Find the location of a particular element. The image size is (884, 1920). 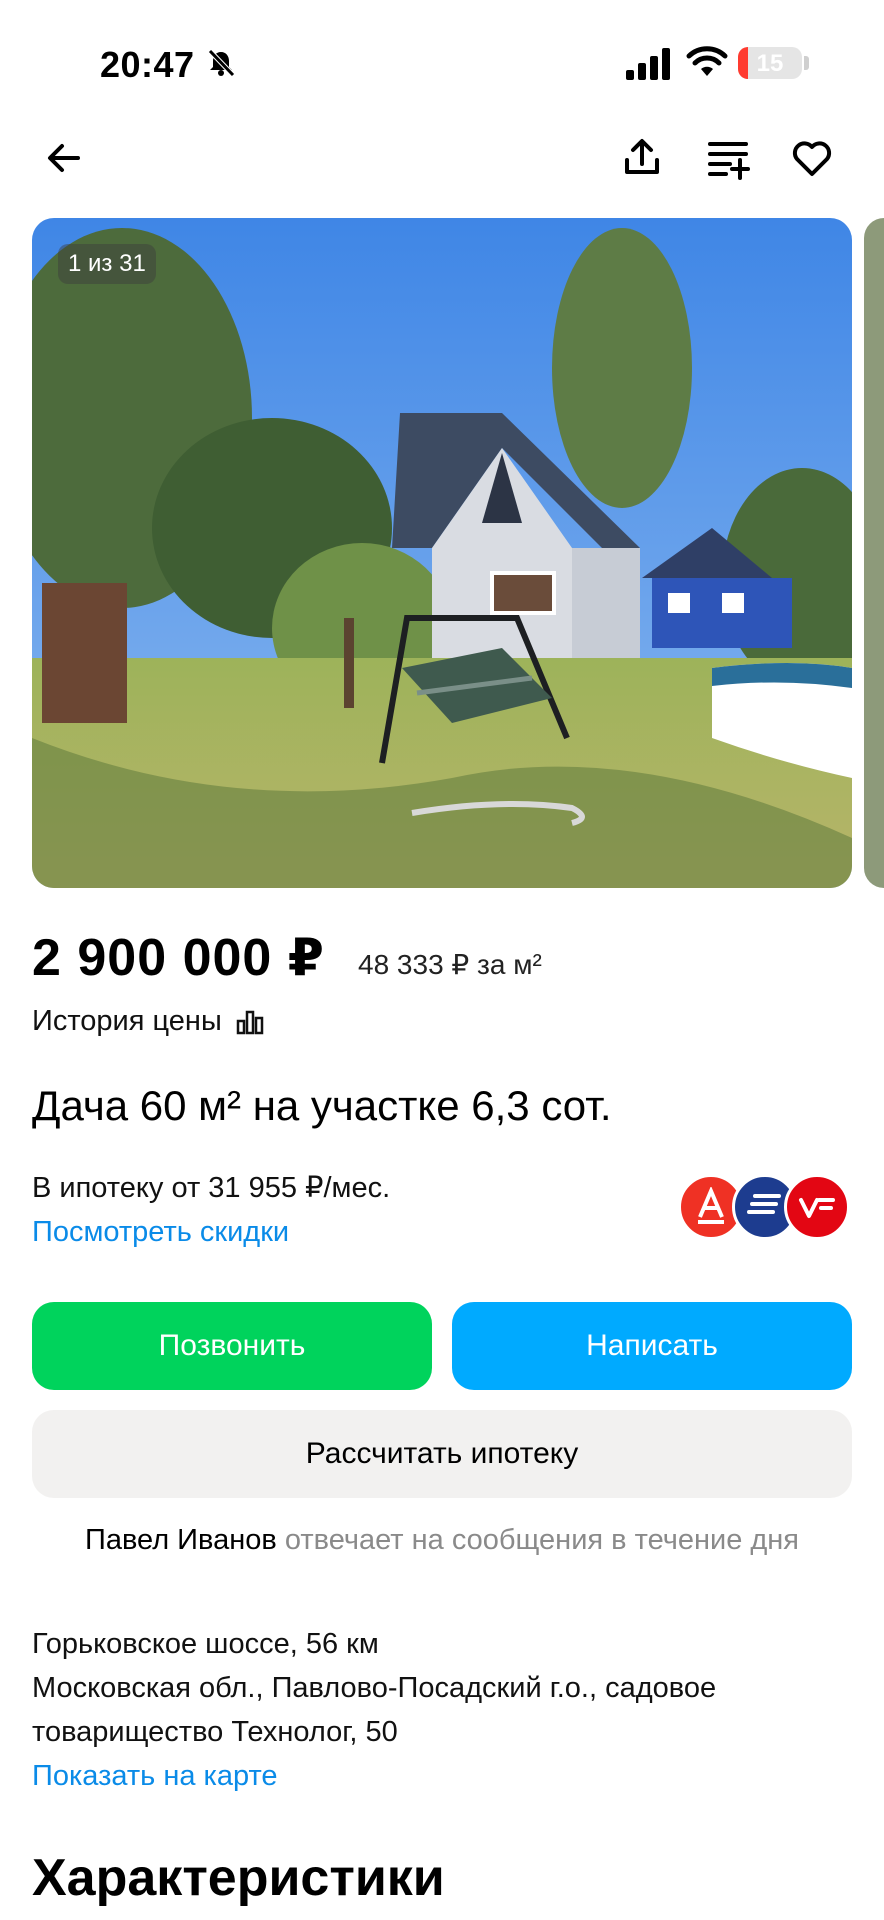

price-history-link: История цены is located at coordinates (148, 1021).